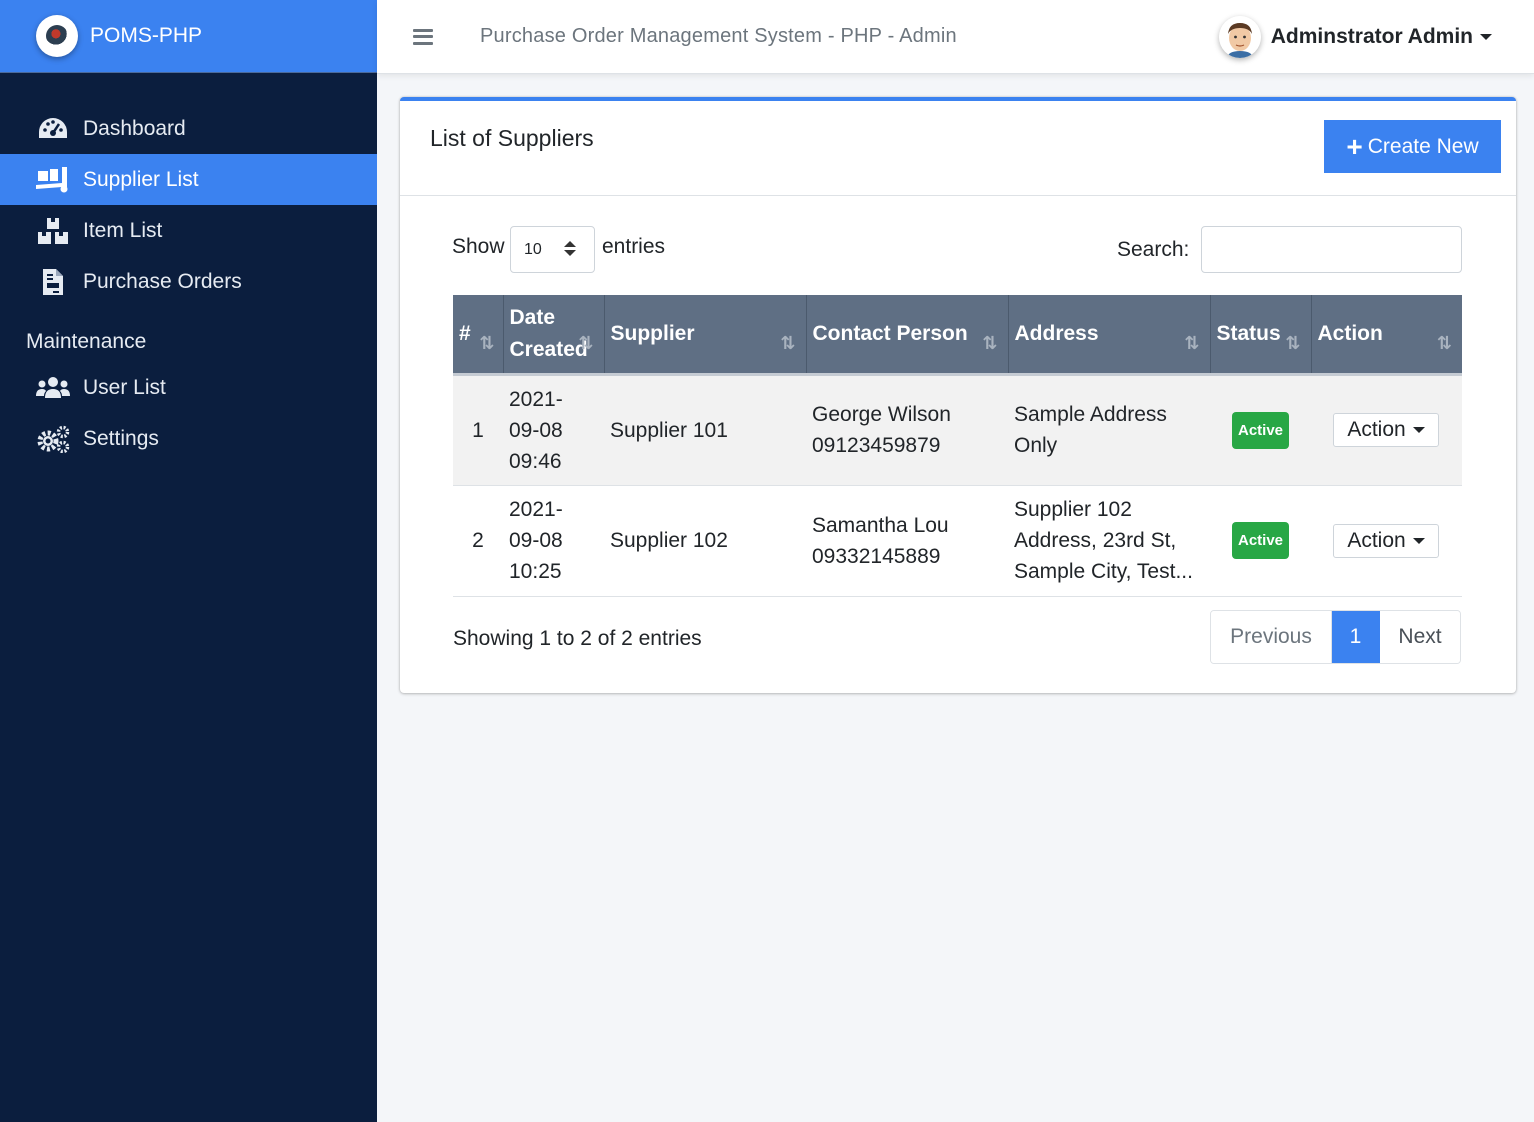 Image resolution: width=1534 pixels, height=1122 pixels. What do you see at coordinates (1109, 430) in the screenshot?
I see `row-address: Sample Address Only` at bounding box center [1109, 430].